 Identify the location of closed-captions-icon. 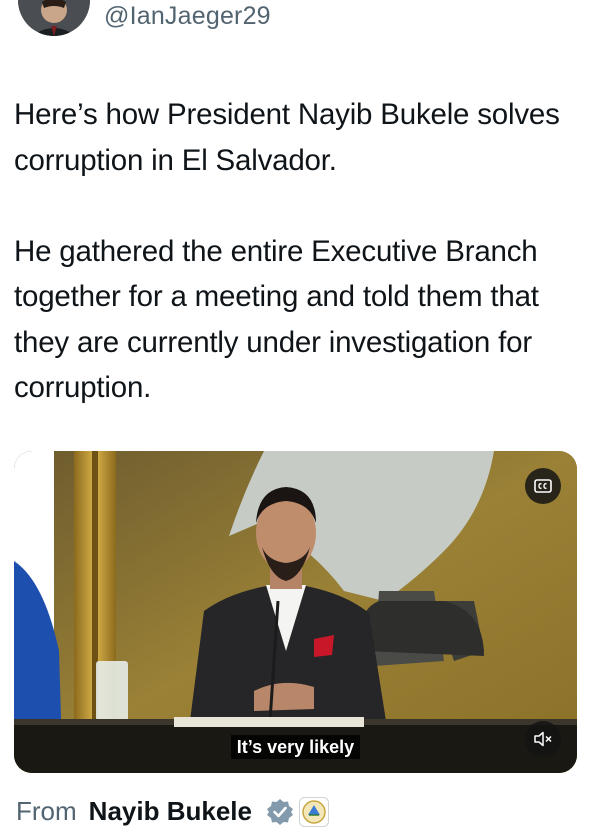
(543, 486).